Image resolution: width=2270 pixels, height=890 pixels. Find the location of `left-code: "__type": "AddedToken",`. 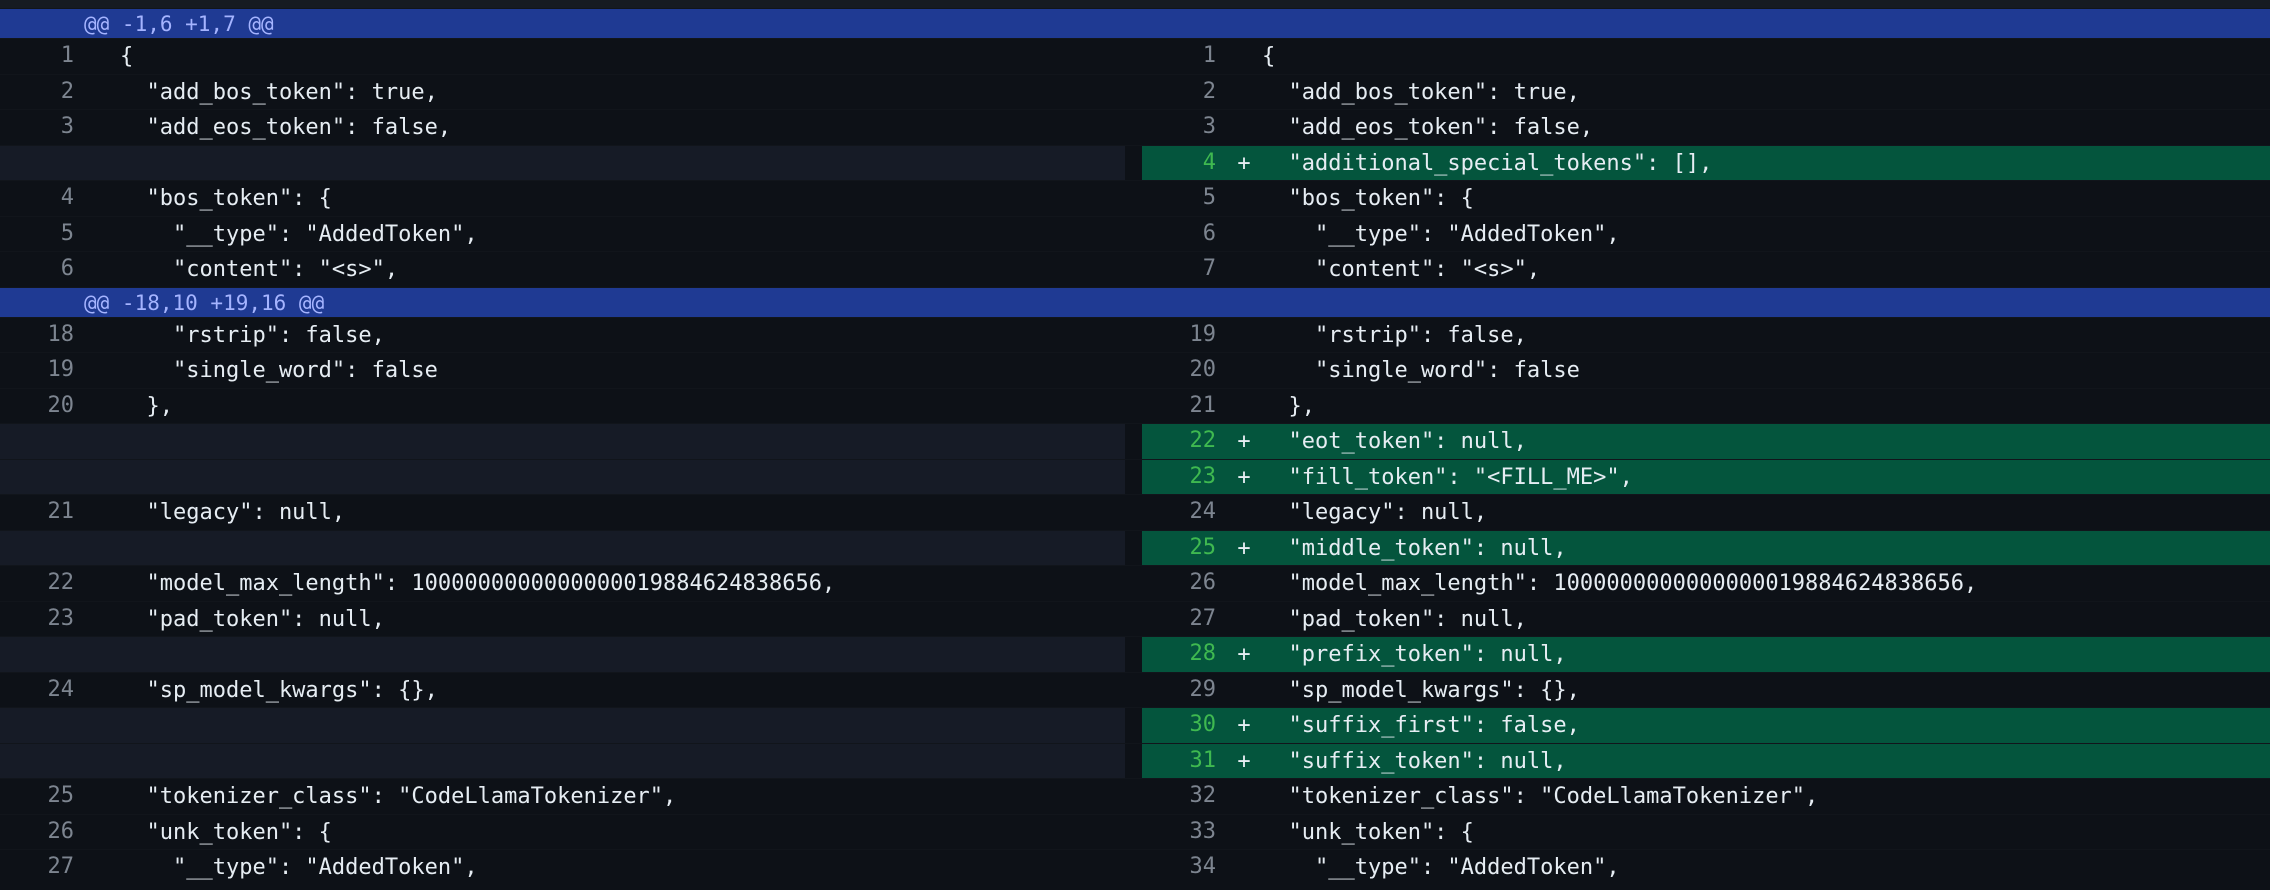

left-code: "__type": "AddedToken", is located at coordinates (299, 867).